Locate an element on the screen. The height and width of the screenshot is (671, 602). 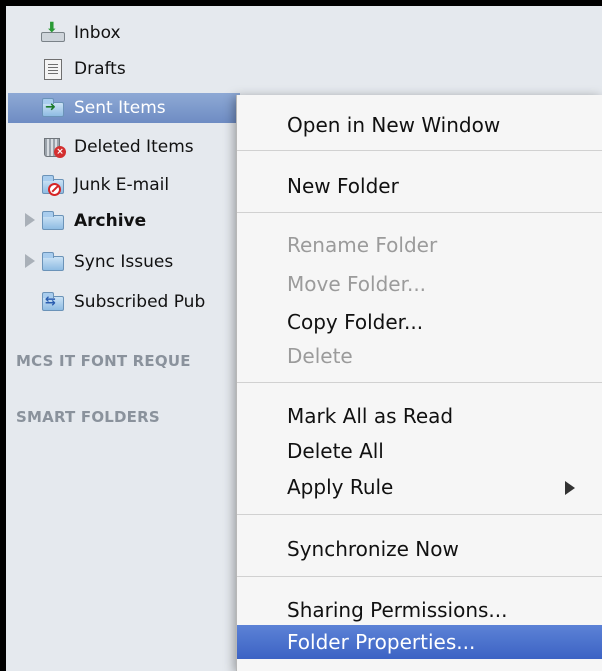
folder-archive: Archive is located at coordinates (140, 221).